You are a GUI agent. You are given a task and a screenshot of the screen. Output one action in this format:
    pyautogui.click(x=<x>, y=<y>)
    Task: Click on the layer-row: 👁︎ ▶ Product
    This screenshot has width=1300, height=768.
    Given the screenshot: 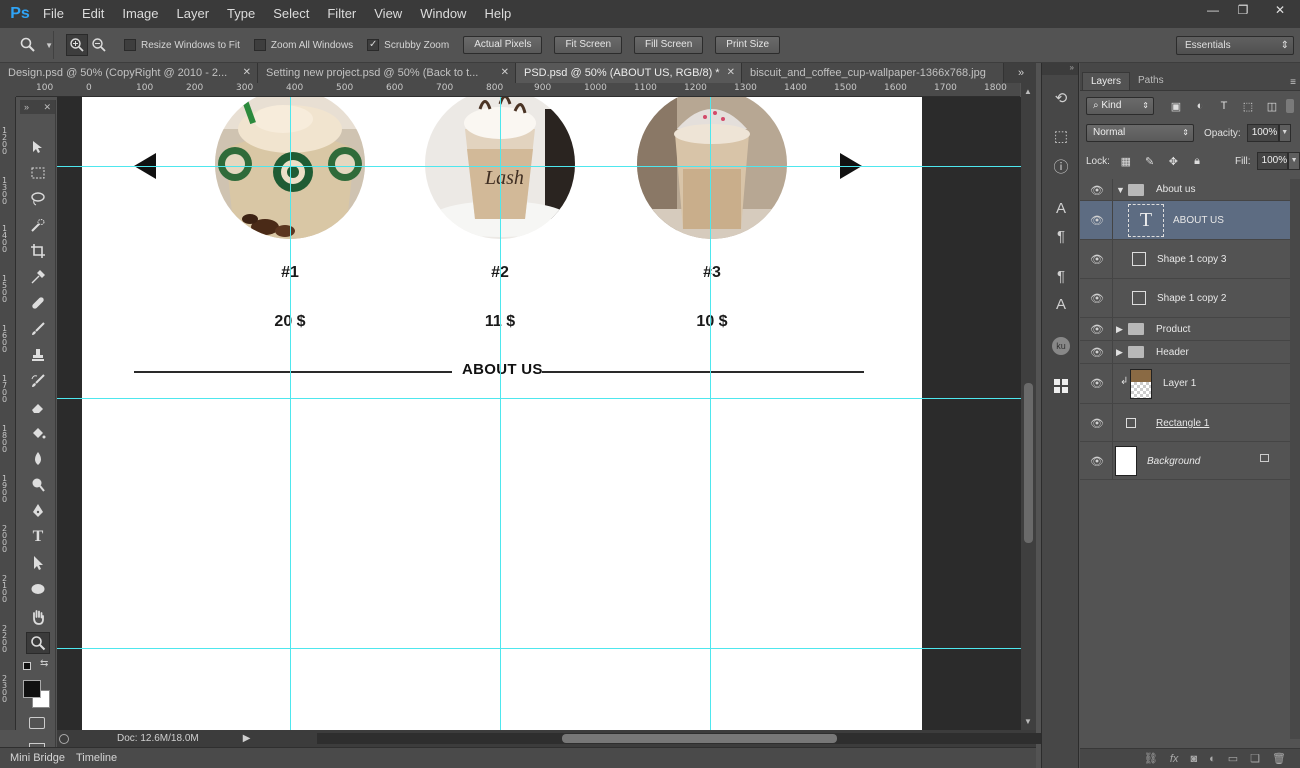 What is the action you would take?
    pyautogui.click(x=1185, y=329)
    